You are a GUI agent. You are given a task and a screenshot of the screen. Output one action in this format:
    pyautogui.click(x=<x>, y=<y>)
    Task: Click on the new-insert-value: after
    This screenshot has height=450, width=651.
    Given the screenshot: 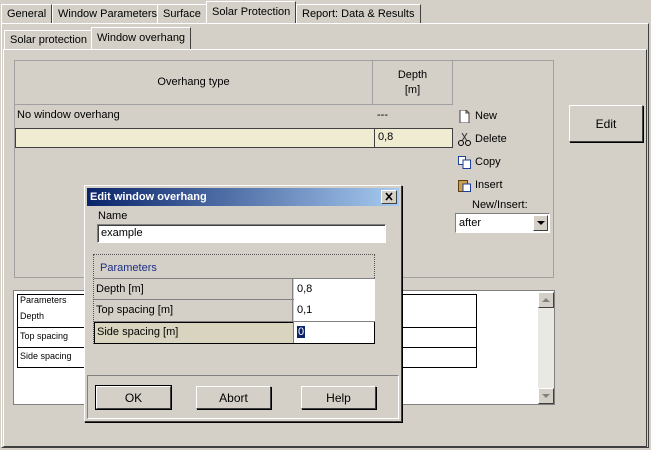 What is the action you would take?
    pyautogui.click(x=470, y=223)
    